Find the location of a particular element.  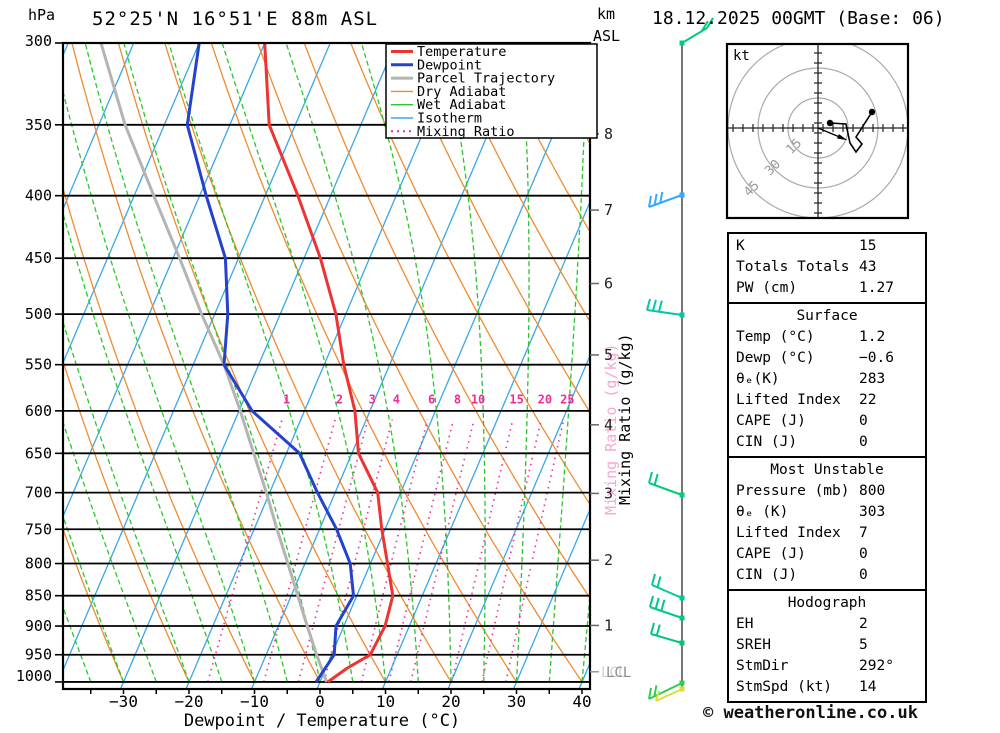

table-value: 15 is located at coordinates (868, 246).